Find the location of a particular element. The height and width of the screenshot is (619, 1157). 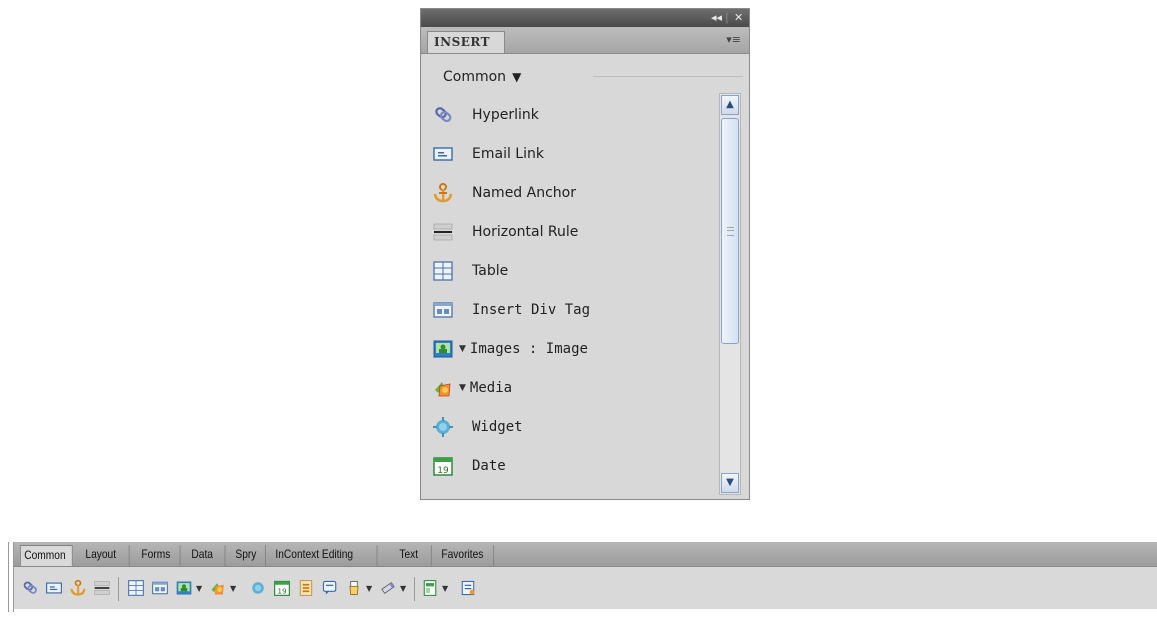

item-label: Widget is located at coordinates (497, 427).